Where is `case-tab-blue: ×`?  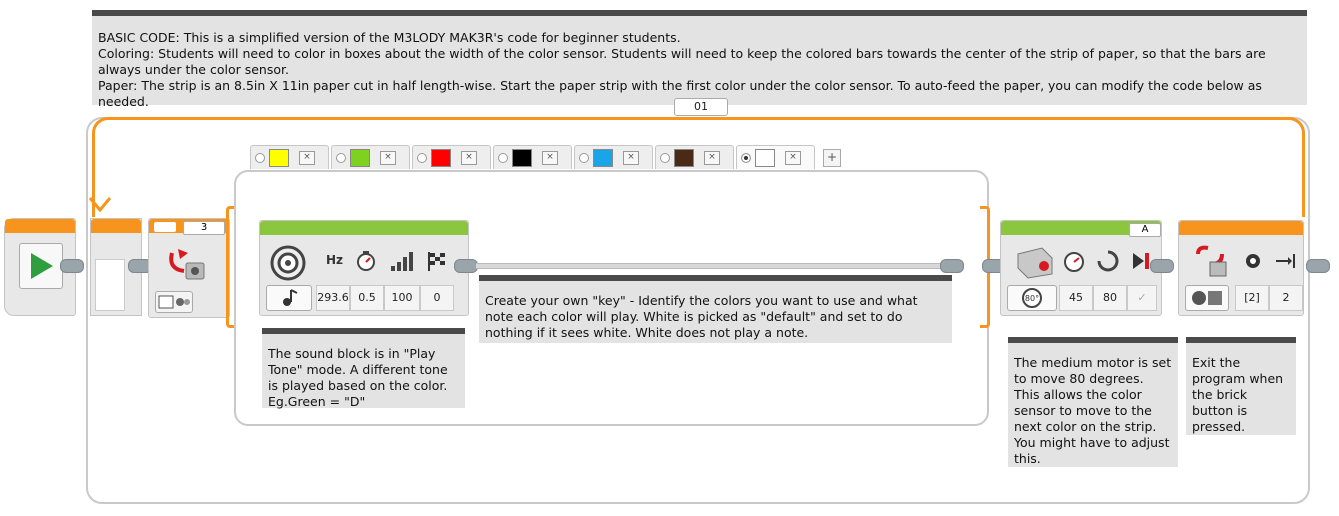
case-tab-blue: × is located at coordinates (613, 157).